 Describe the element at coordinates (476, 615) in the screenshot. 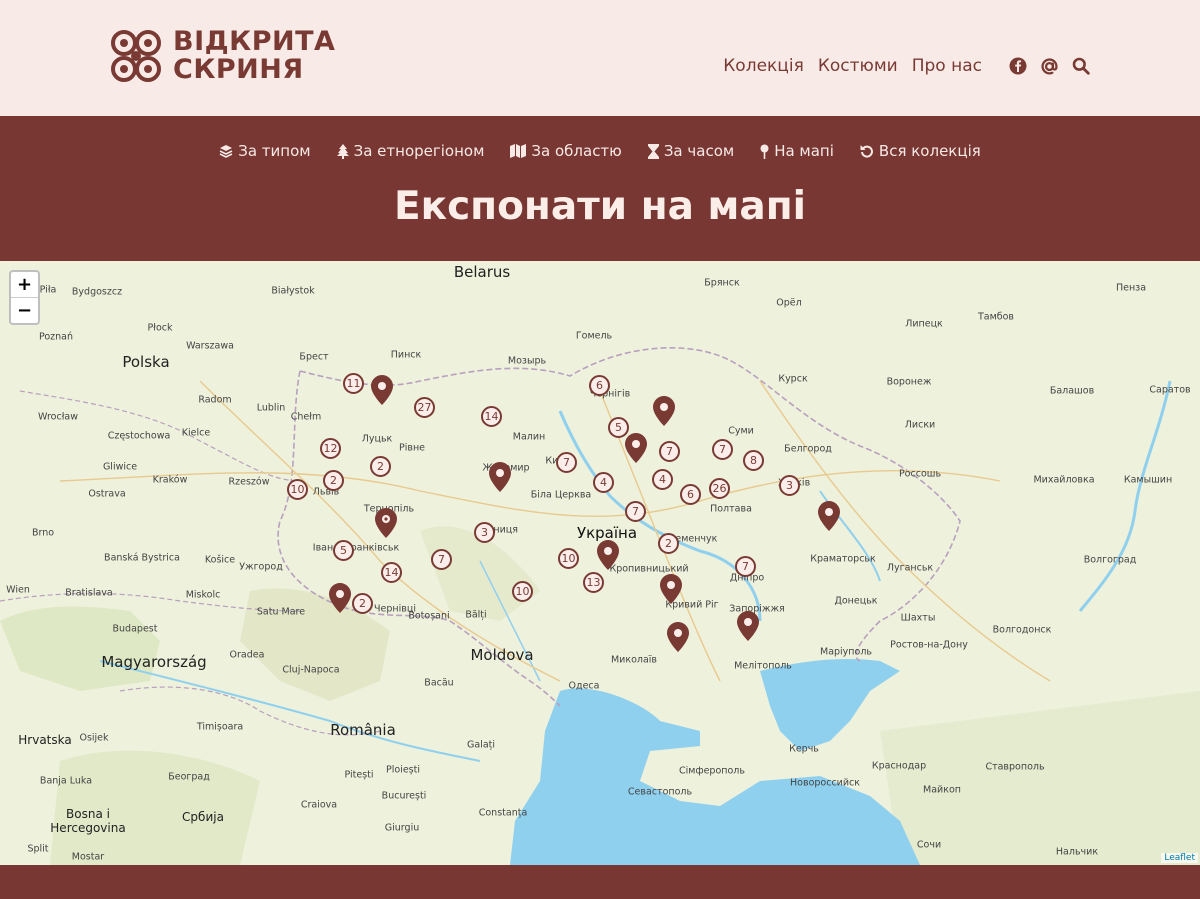

I see `label-city: Bălți` at that location.